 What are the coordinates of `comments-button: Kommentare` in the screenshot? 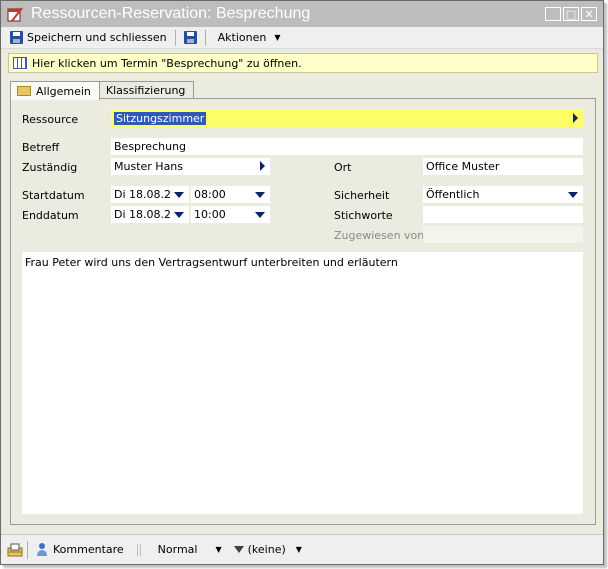 It's located at (79, 550).